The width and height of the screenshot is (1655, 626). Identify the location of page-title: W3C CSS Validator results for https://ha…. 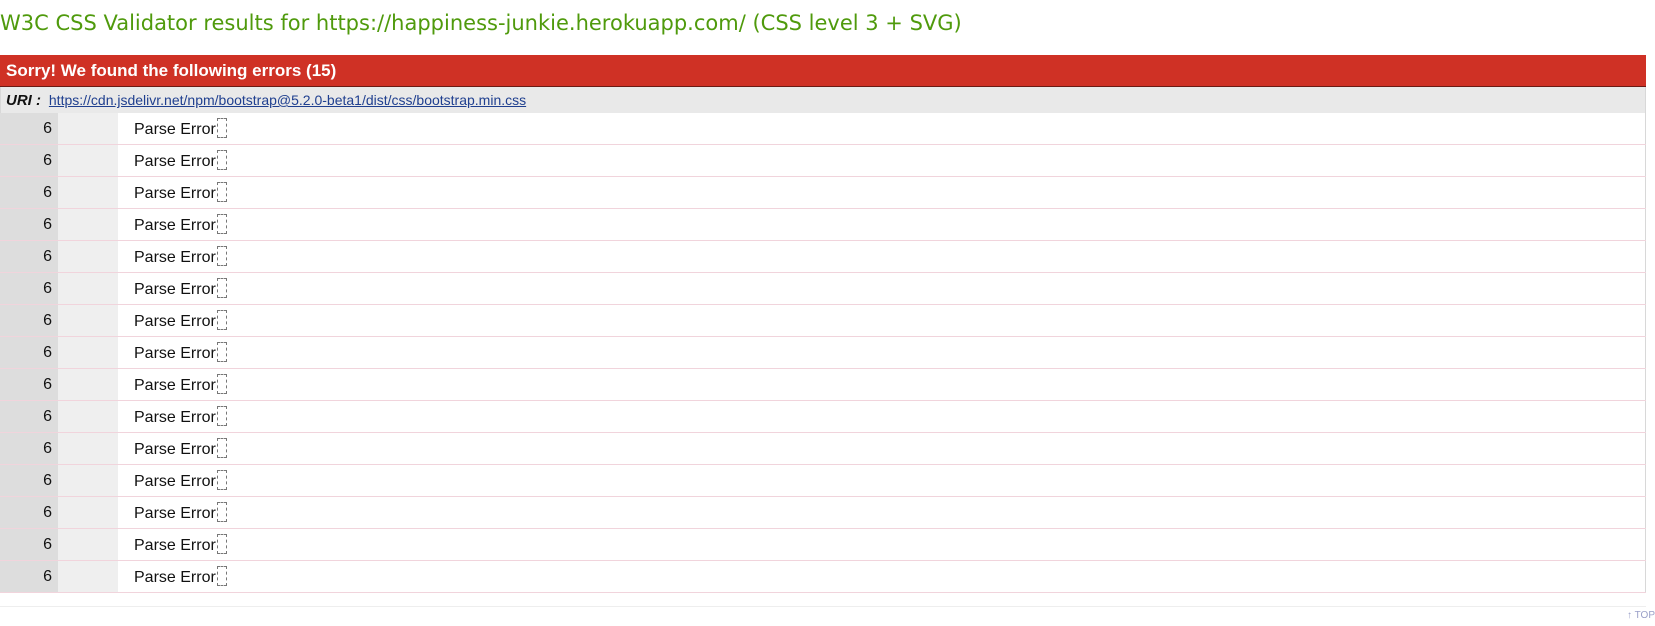
(481, 23).